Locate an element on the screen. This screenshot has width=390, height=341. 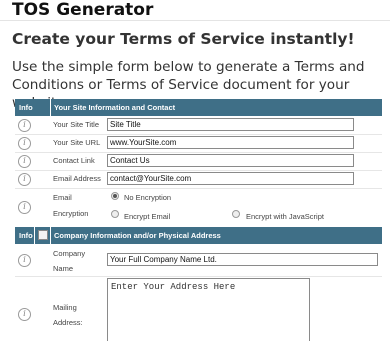
radio-encrypt-email is located at coordinates (115, 214).